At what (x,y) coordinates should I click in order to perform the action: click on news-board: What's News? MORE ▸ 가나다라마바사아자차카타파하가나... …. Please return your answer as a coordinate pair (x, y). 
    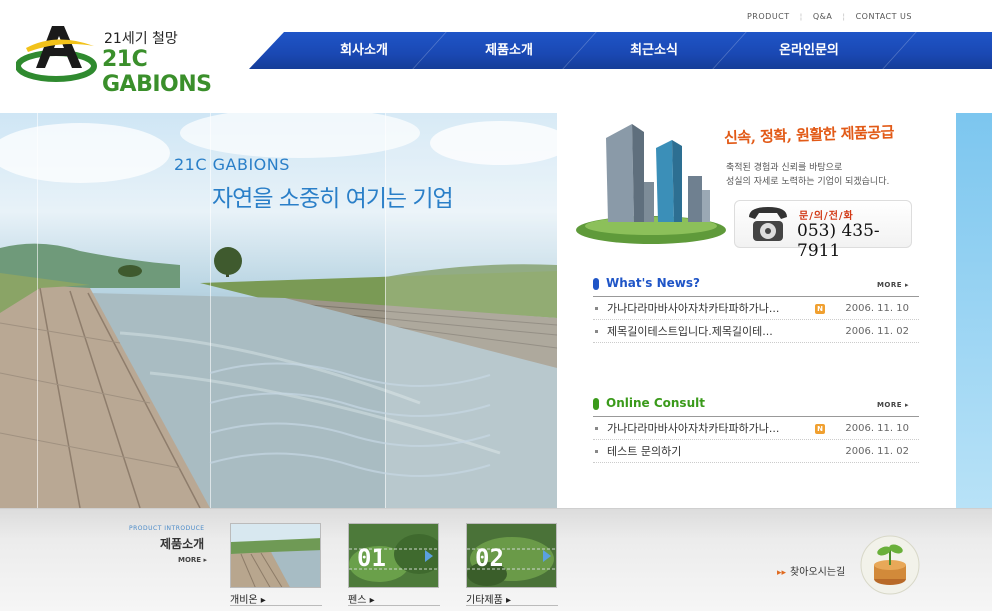
    Looking at the image, I should click on (756, 309).